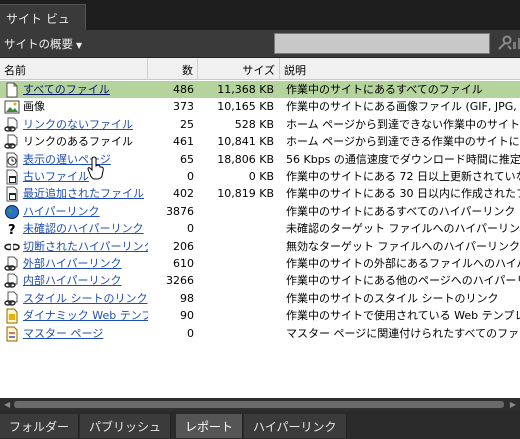 Image resolution: width=520 pixels, height=439 pixels. Describe the element at coordinates (12, 316) in the screenshot. I see `dynamic-template-icon` at that location.